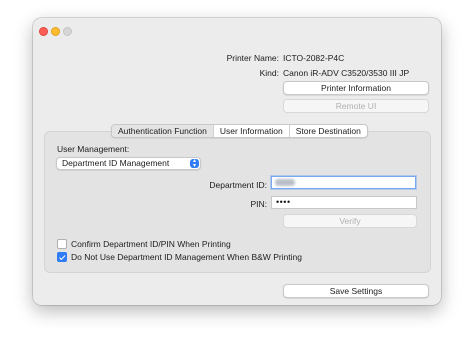  I want to click on minimize-window-button, so click(55, 31).